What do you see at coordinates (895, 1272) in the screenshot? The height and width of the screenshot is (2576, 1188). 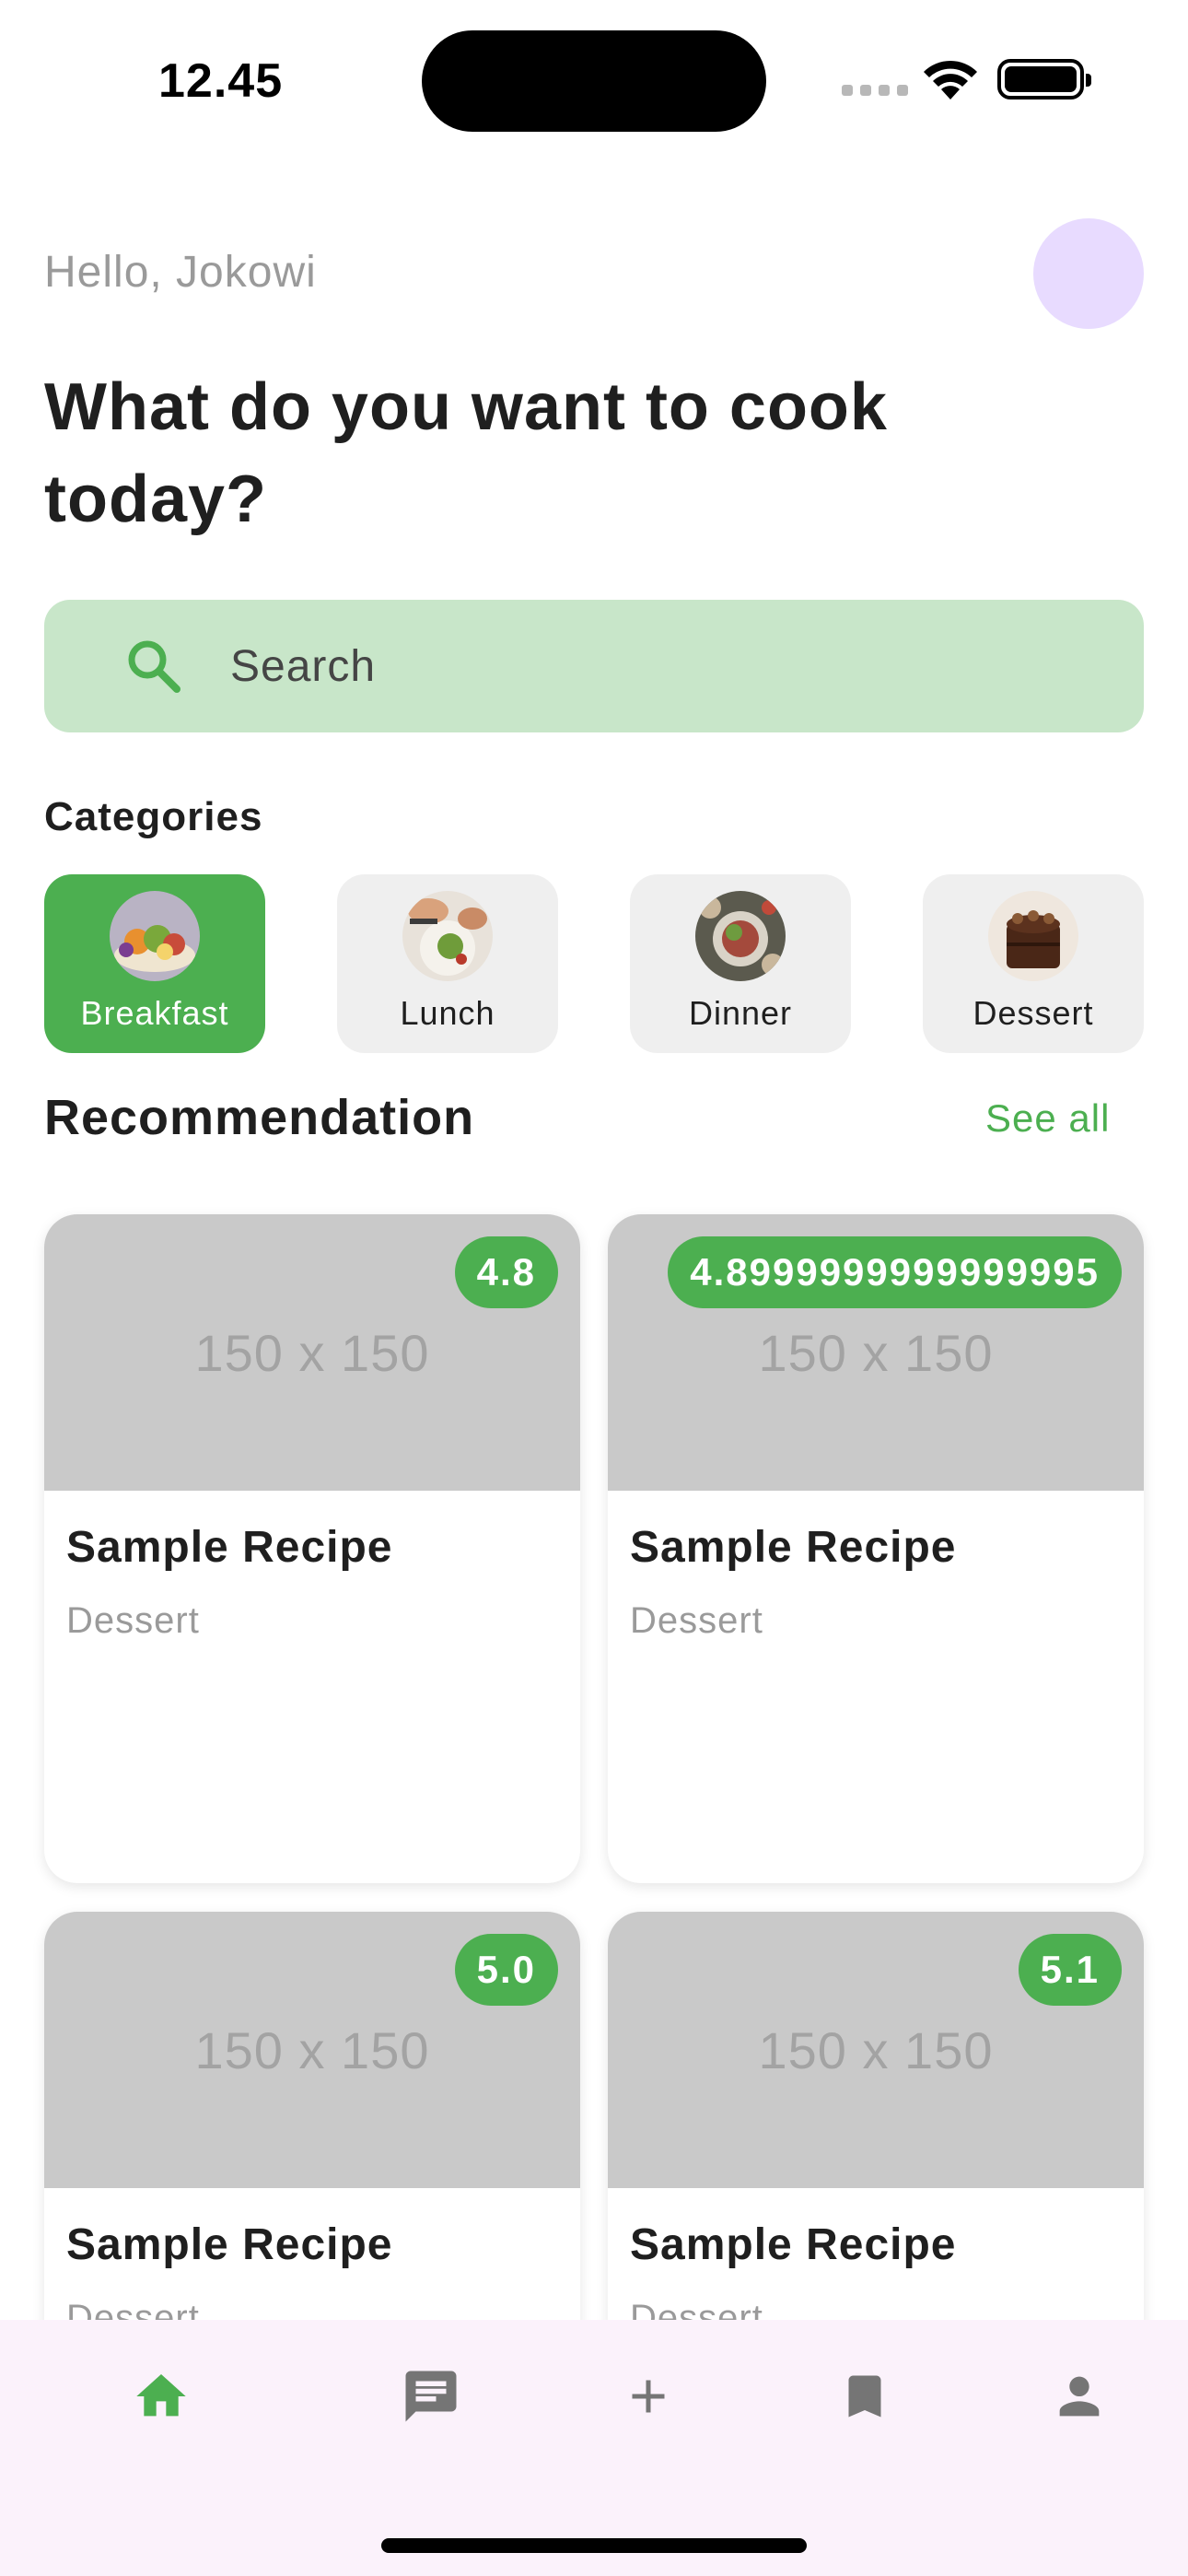 I see `rating-badge: 4.8999999999999995` at bounding box center [895, 1272].